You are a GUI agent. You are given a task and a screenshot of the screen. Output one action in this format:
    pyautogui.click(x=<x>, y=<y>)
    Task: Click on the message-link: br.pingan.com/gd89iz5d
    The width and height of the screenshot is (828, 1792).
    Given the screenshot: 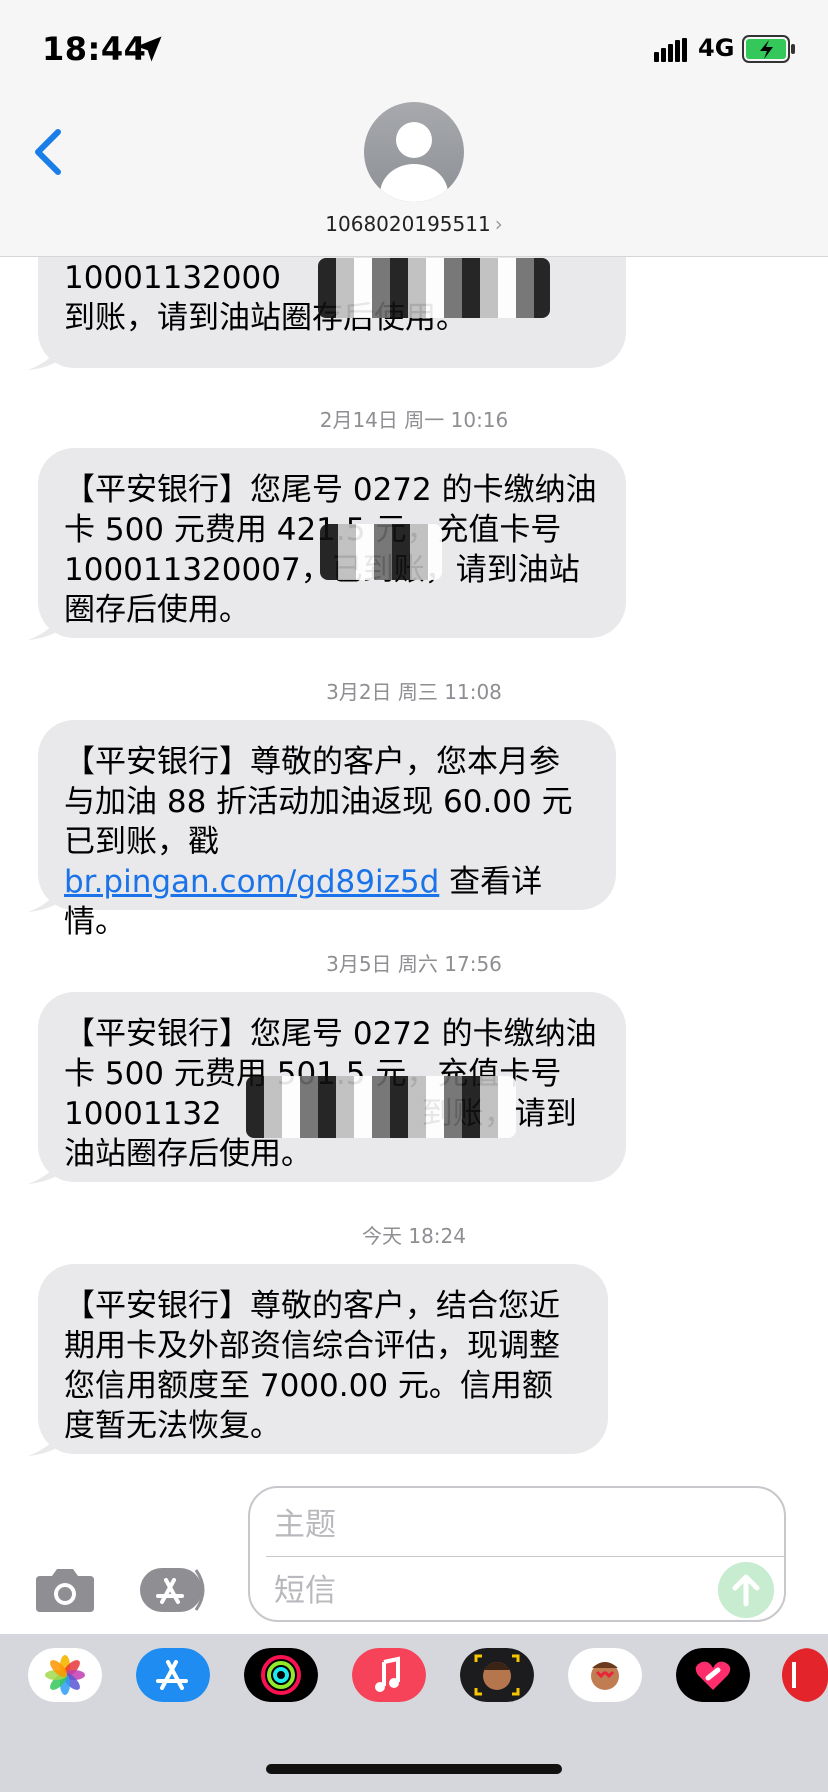 What is the action you would take?
    pyautogui.click(x=251, y=882)
    